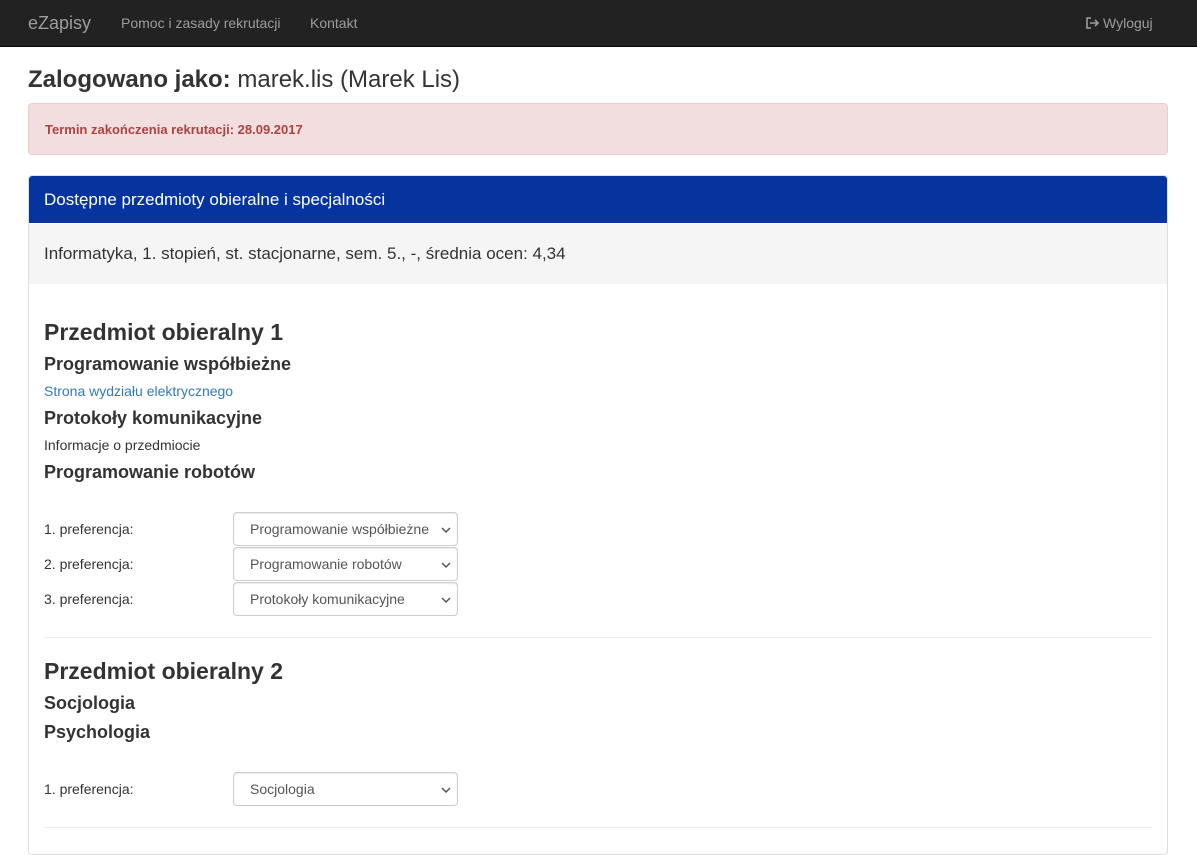 The image size is (1197, 855). What do you see at coordinates (138, 391) in the screenshot?
I see `course-link: Strona wydziału elektrycznego` at bounding box center [138, 391].